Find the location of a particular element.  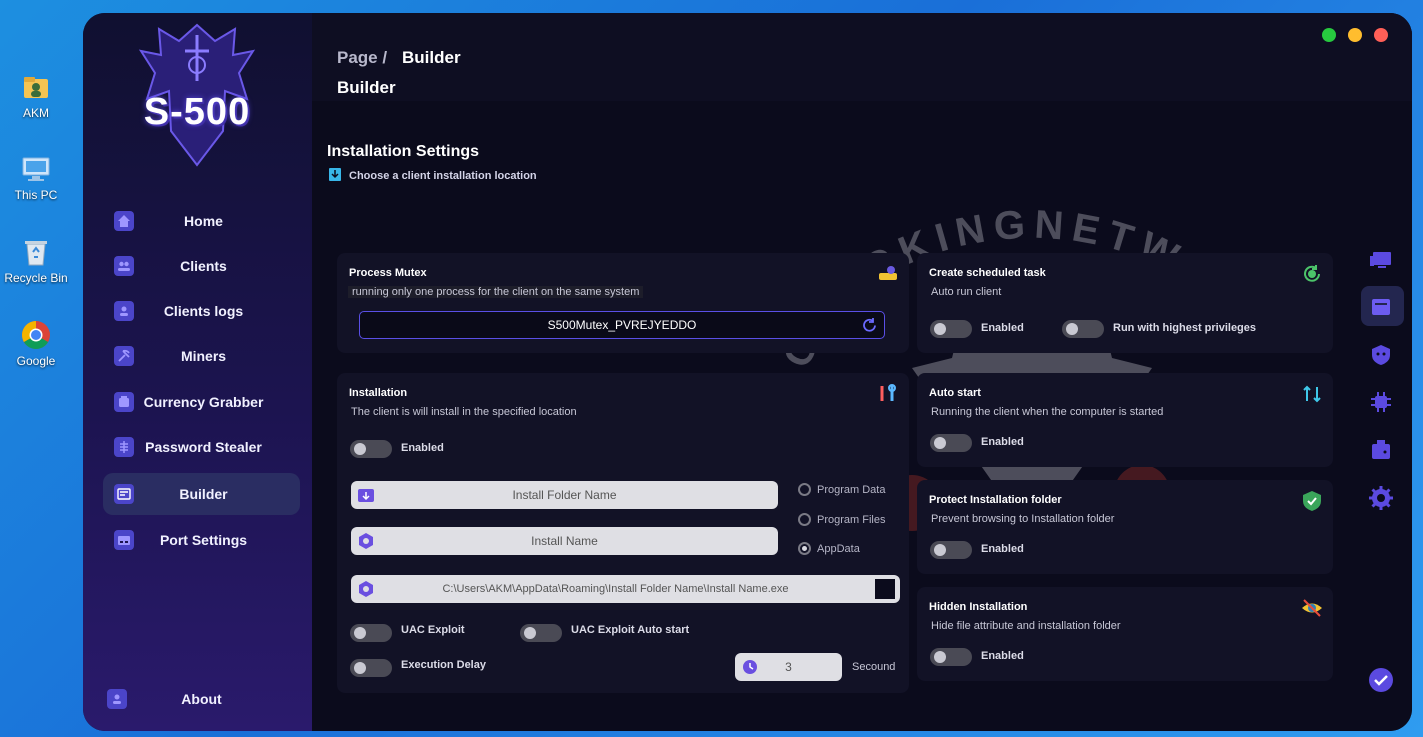

chrome-icon is located at coordinates (36, 335).